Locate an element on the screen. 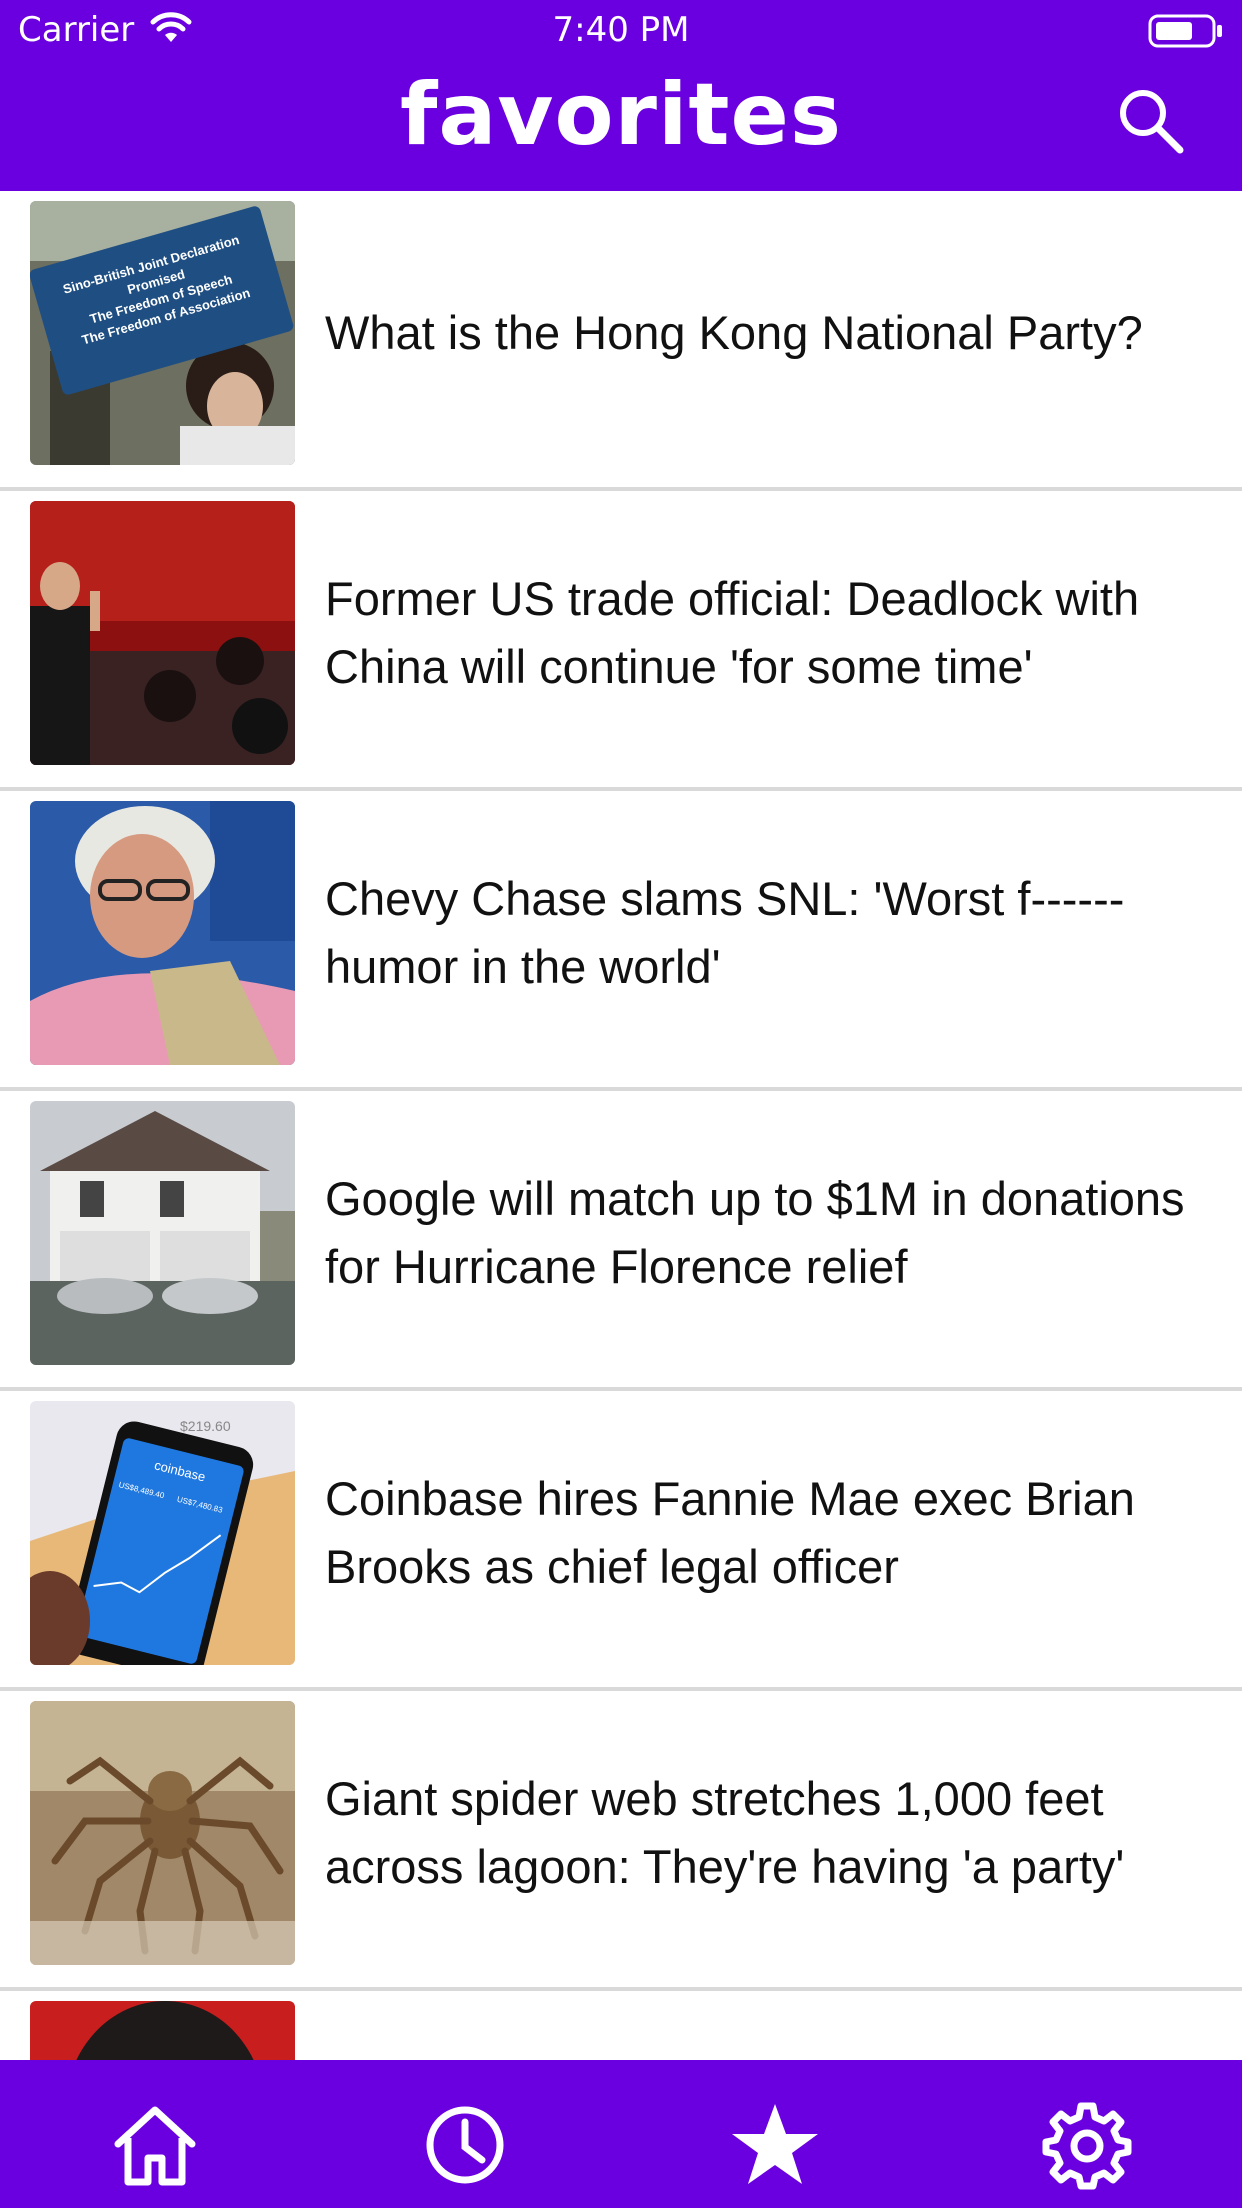 This screenshot has height=2208, width=1242. status-time: 7:40 PM is located at coordinates (621, 30).